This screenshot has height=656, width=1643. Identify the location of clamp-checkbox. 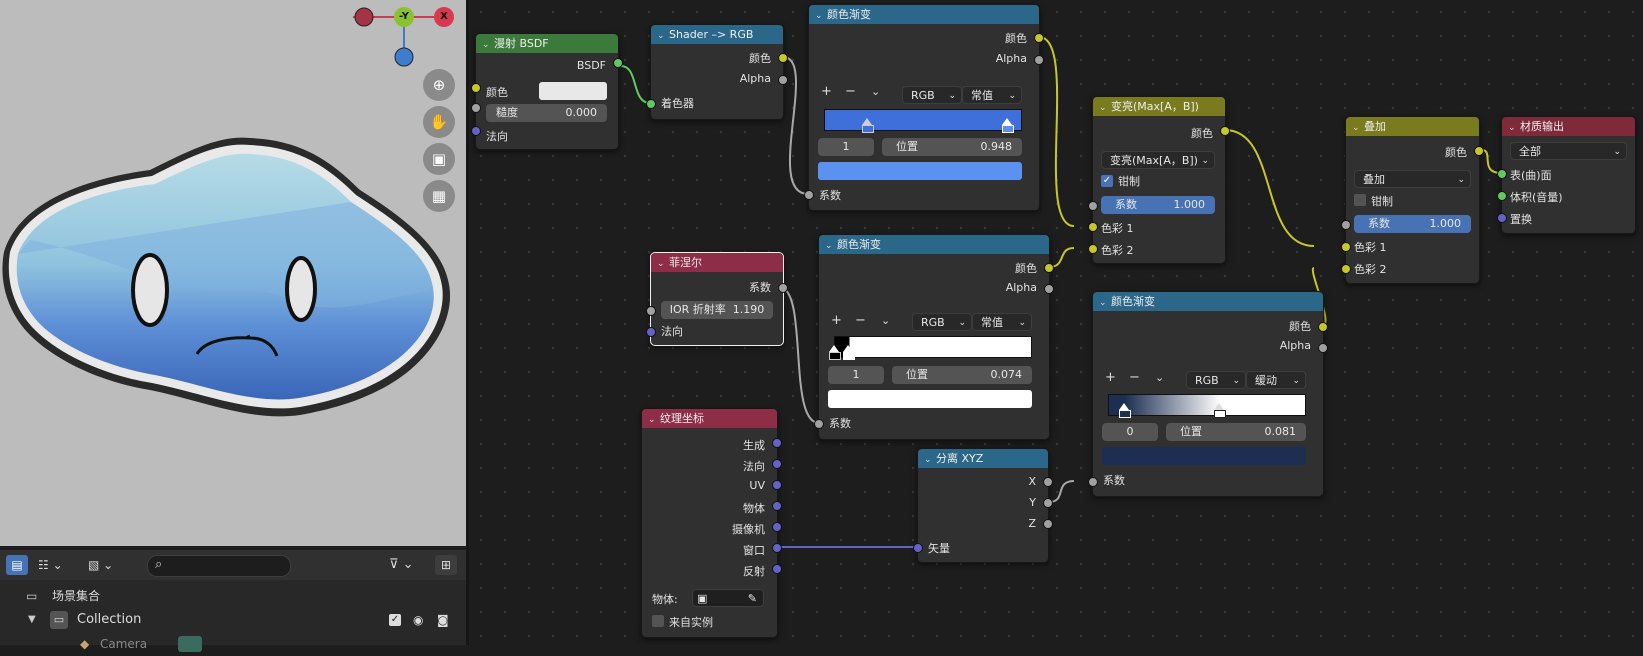
(1360, 200).